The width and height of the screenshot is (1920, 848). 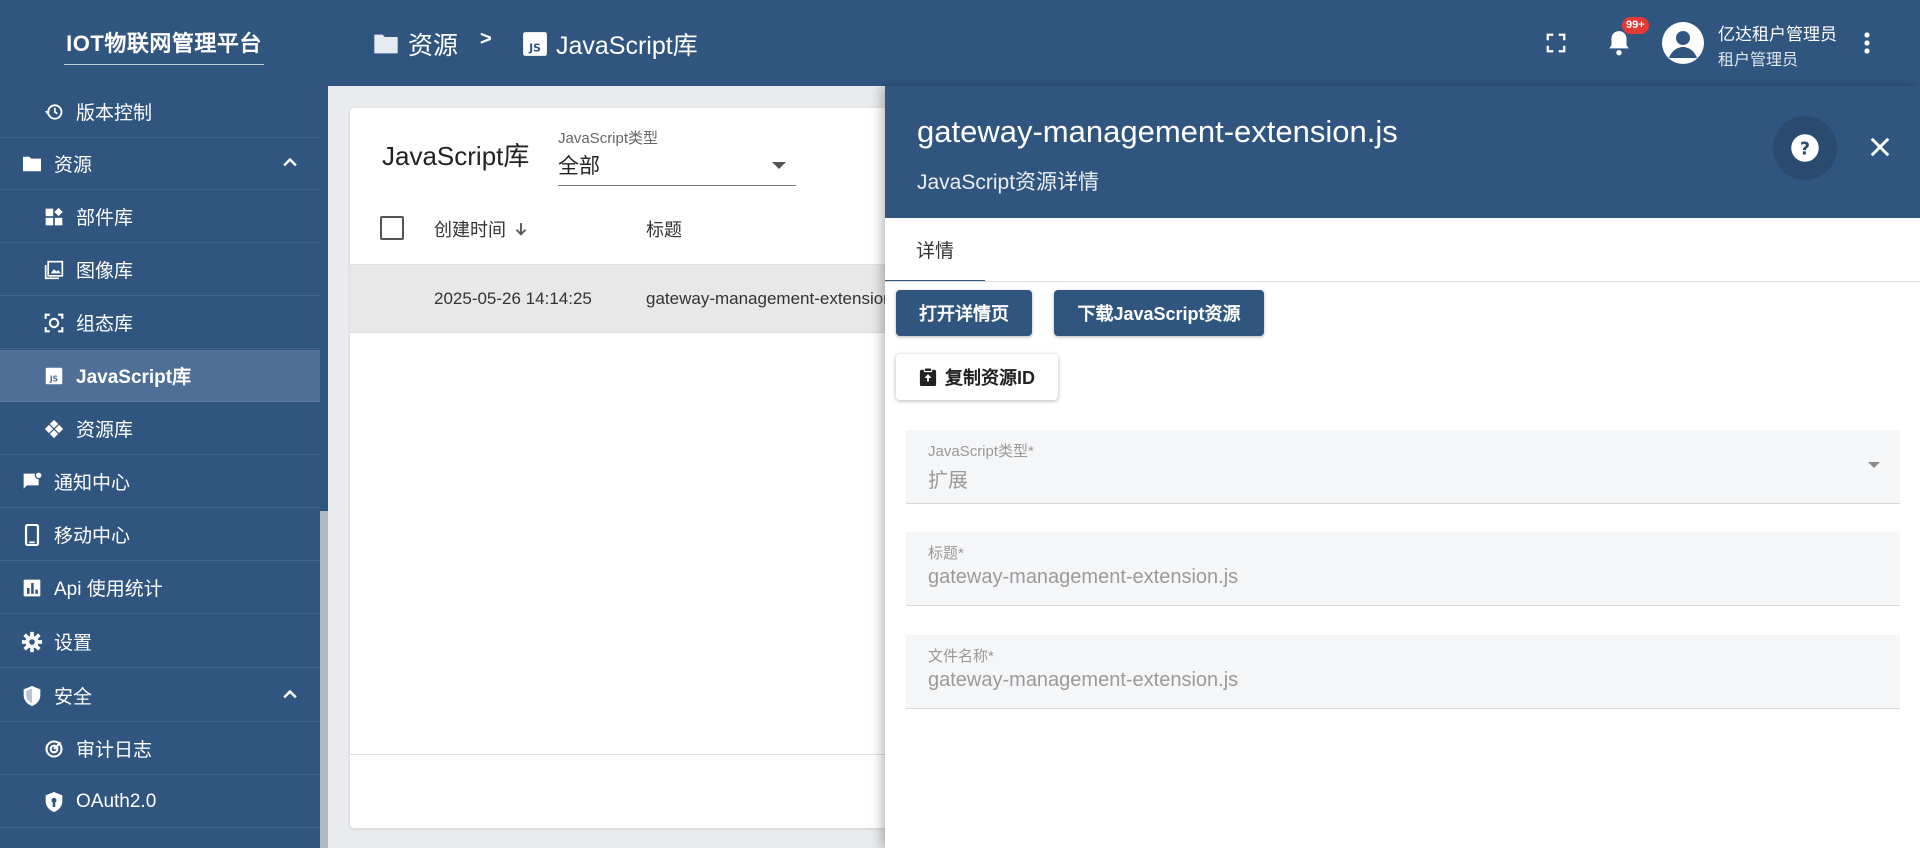 What do you see at coordinates (470, 230) in the screenshot?
I see `column-header-created-label: 创建时间` at bounding box center [470, 230].